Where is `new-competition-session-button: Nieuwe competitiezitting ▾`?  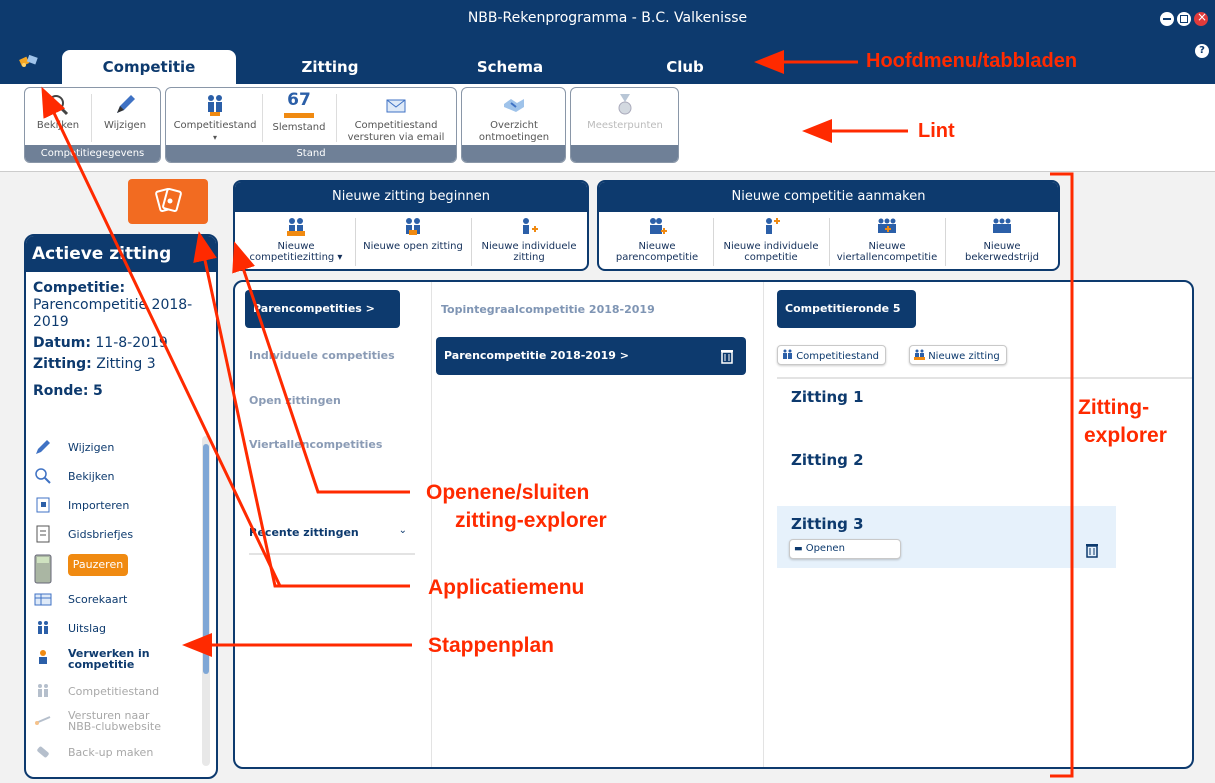
new-competition-session-button: Nieuwe competitiezitting ▾ is located at coordinates (296, 242).